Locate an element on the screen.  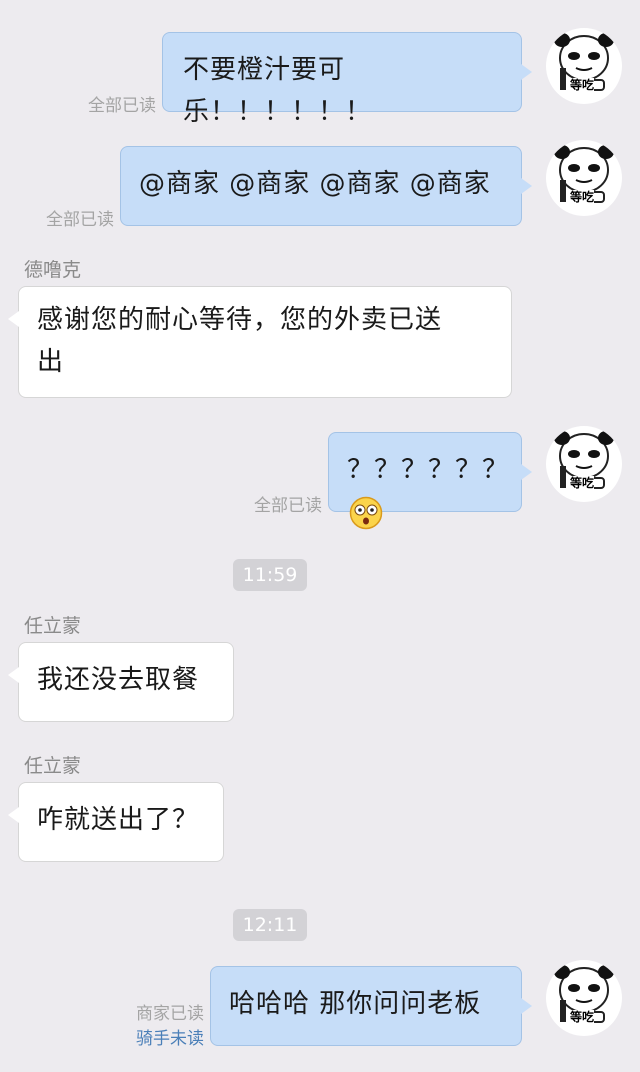
message-text: @商家 @商家 @商家 @商家 is located at coordinates (315, 184).